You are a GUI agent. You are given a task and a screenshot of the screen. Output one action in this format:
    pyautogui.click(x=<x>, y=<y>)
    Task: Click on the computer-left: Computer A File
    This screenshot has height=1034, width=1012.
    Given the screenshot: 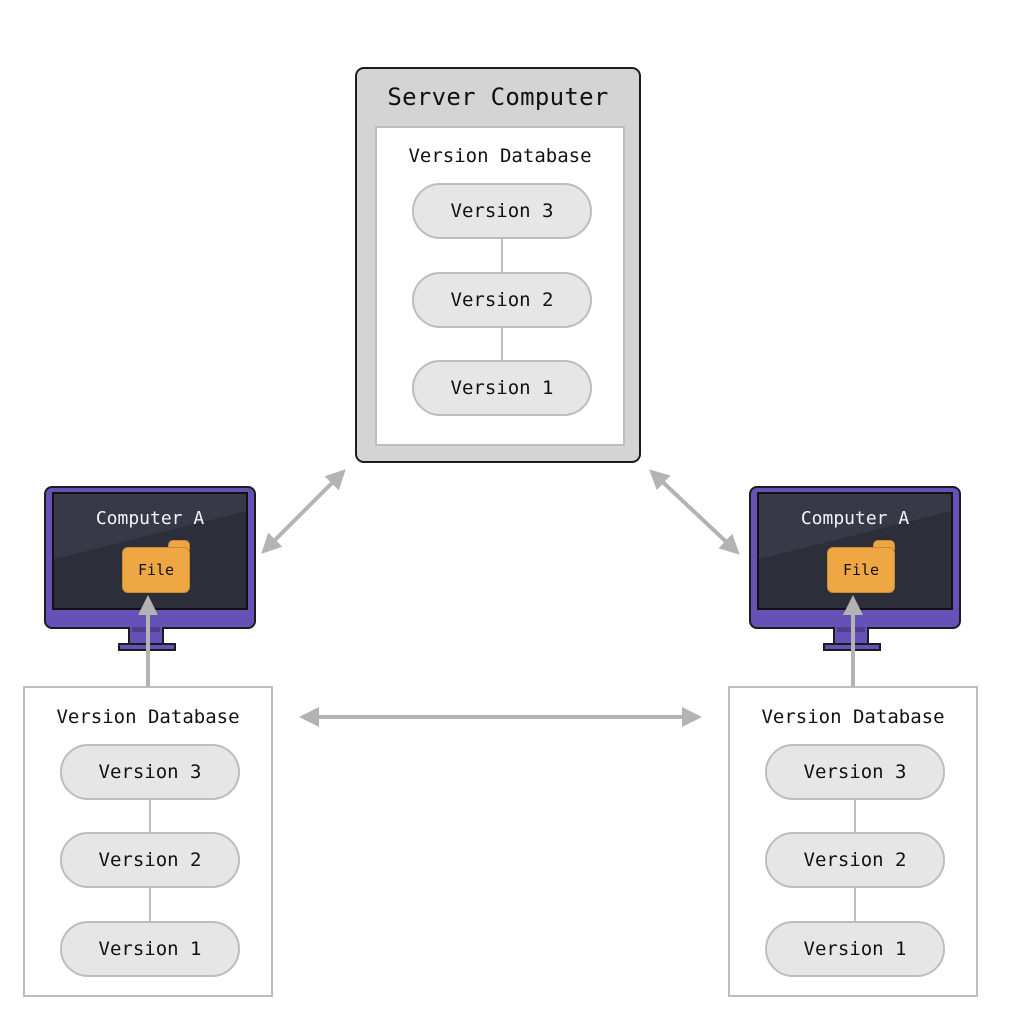 What is the action you would take?
    pyautogui.click(x=150, y=571)
    